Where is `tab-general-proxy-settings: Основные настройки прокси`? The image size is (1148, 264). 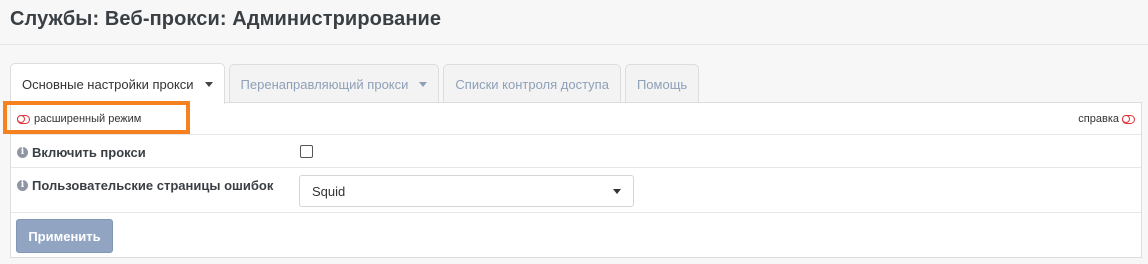 tab-general-proxy-settings: Основные настройки прокси is located at coordinates (117, 83).